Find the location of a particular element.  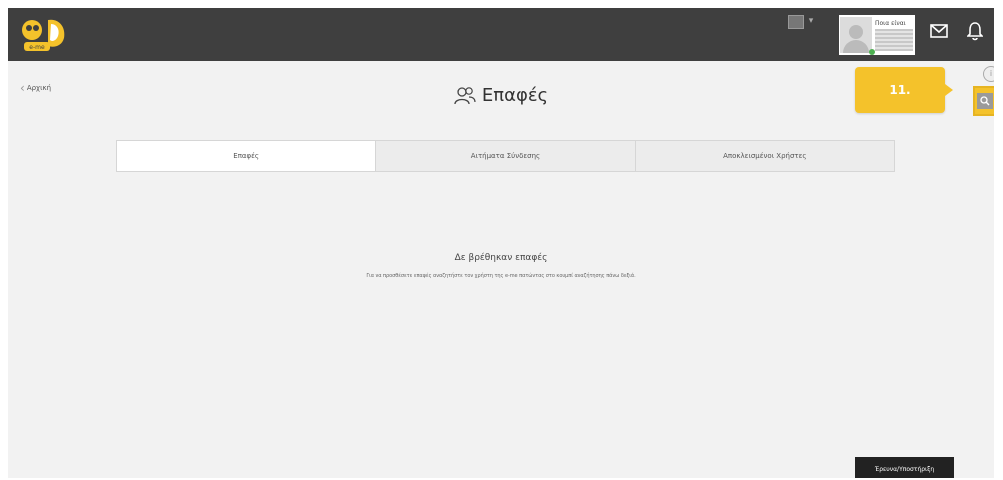

empty-state-title: Δε βρέθηκαν επαφές is located at coordinates (501, 258).